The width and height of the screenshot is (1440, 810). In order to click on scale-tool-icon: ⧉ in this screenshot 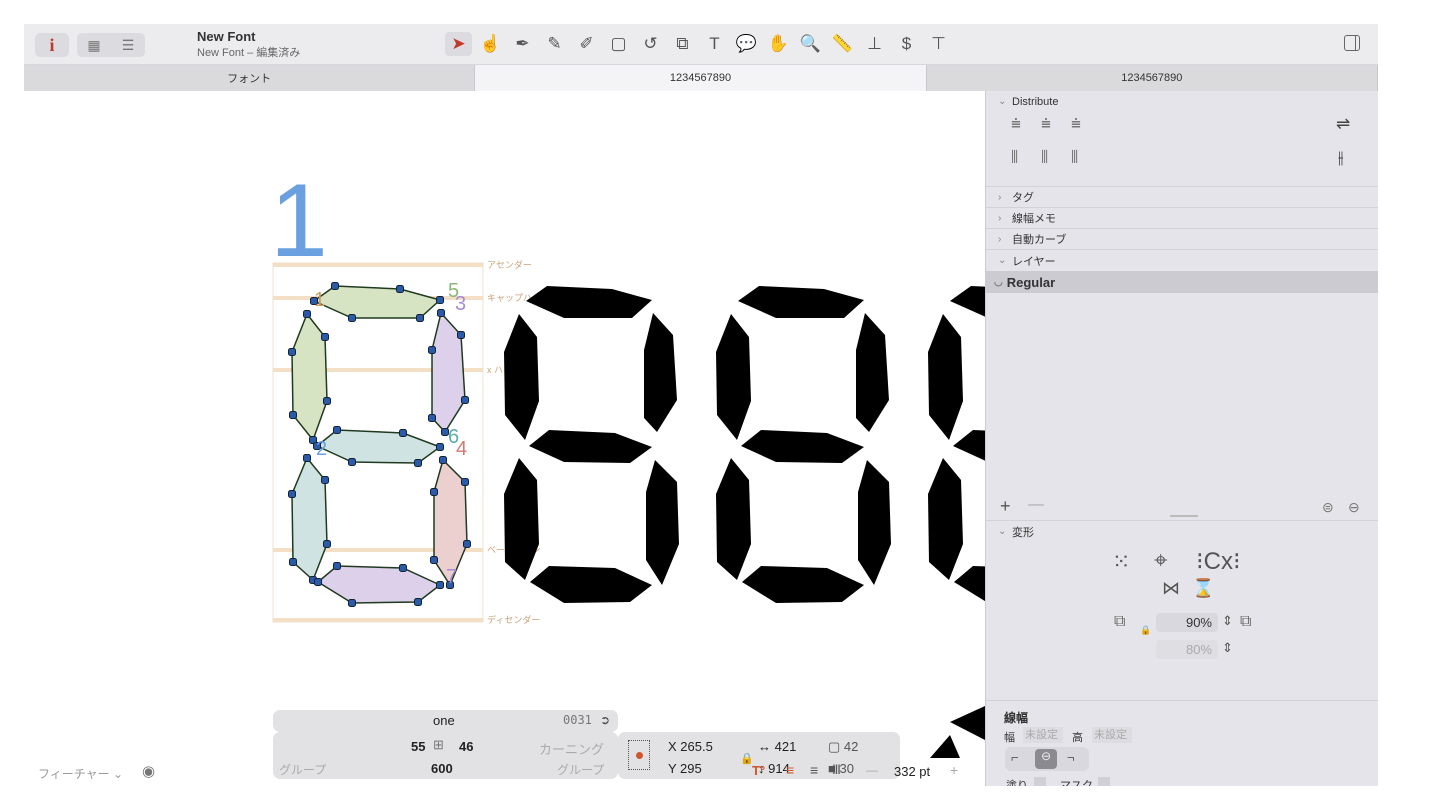, I will do `click(682, 44)`.